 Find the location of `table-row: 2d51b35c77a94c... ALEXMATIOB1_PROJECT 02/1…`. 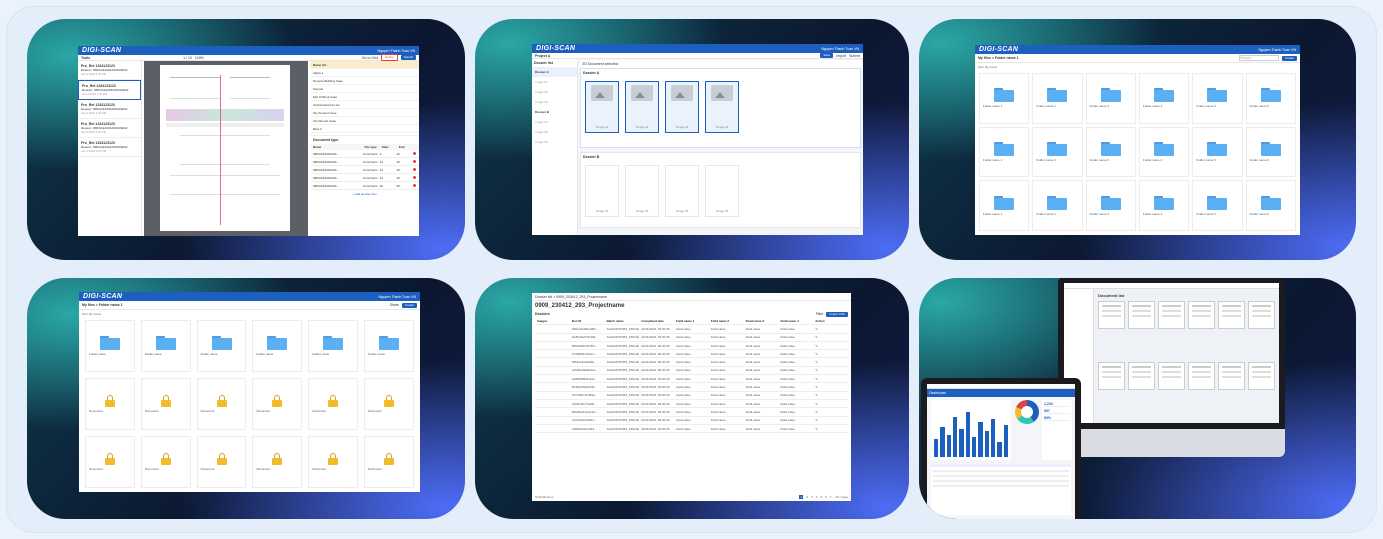

table-row: 2d51b35c77a94c... ALEXMATIOB1_PROJECT 02/1… is located at coordinates (691, 404).